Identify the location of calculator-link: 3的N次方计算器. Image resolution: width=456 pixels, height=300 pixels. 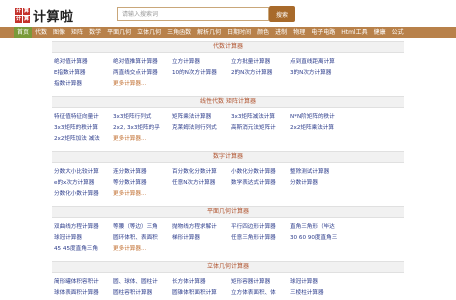
(319, 73).